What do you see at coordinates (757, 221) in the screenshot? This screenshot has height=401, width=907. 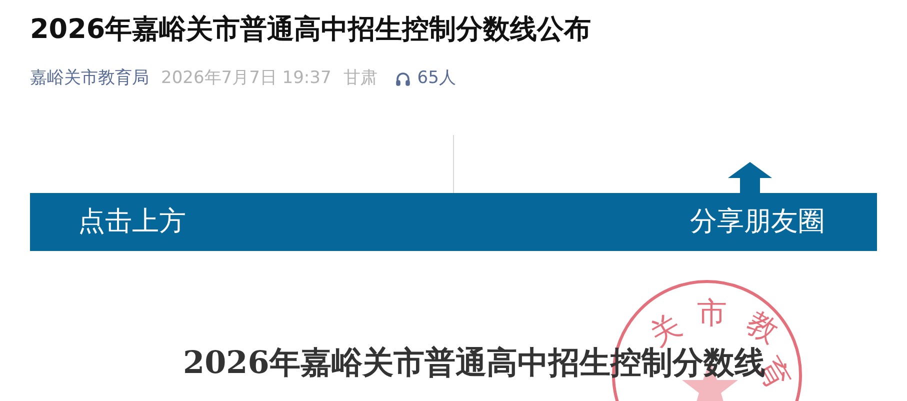 I see `banner-text: 分享朋友圈` at bounding box center [757, 221].